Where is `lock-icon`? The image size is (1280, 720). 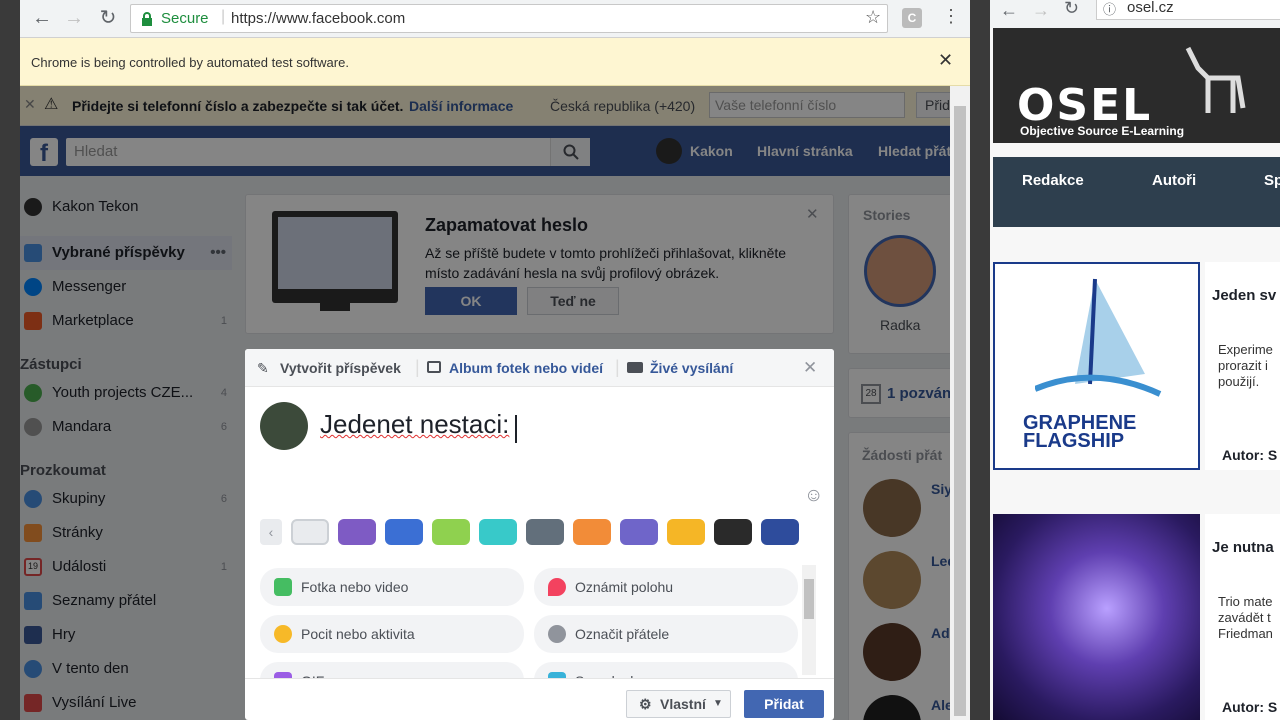
lock-icon is located at coordinates (147, 19).